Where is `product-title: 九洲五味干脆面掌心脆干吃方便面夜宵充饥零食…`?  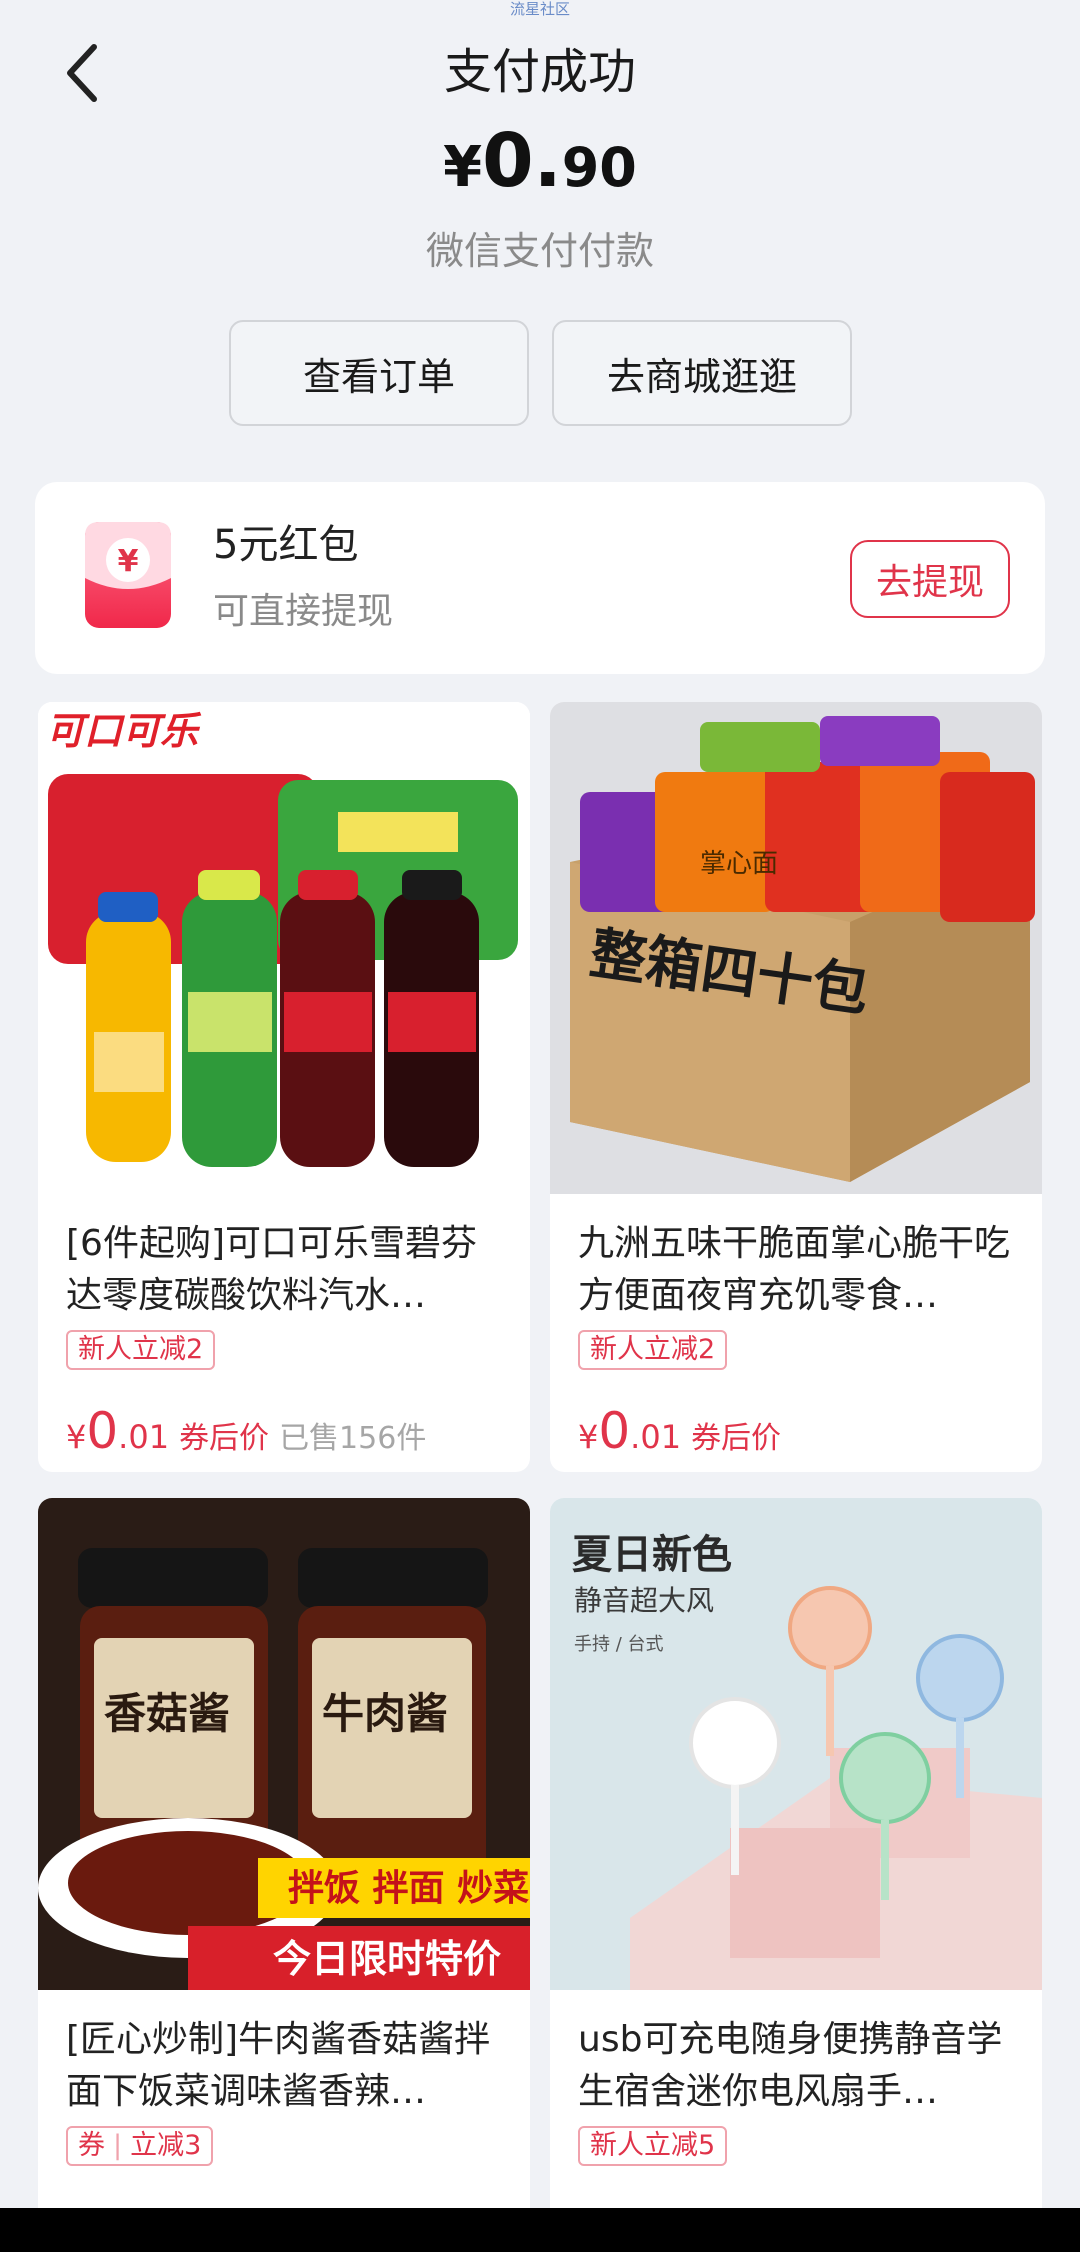
product-title: 九洲五味干脆面掌心脆干吃方便面夜宵充饥零食… is located at coordinates (794, 1269).